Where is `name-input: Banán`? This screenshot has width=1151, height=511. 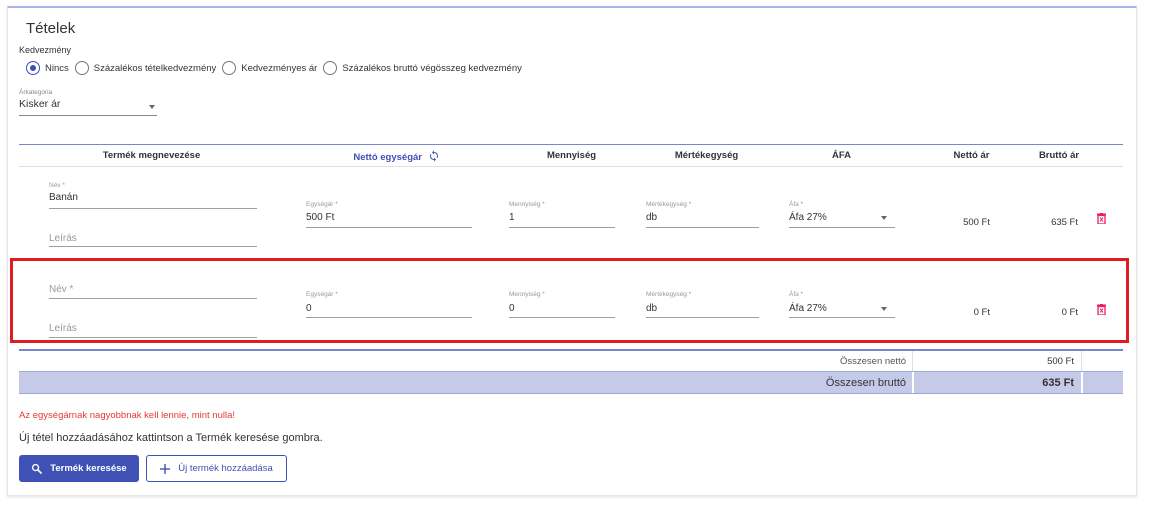
name-input: Banán is located at coordinates (63, 197).